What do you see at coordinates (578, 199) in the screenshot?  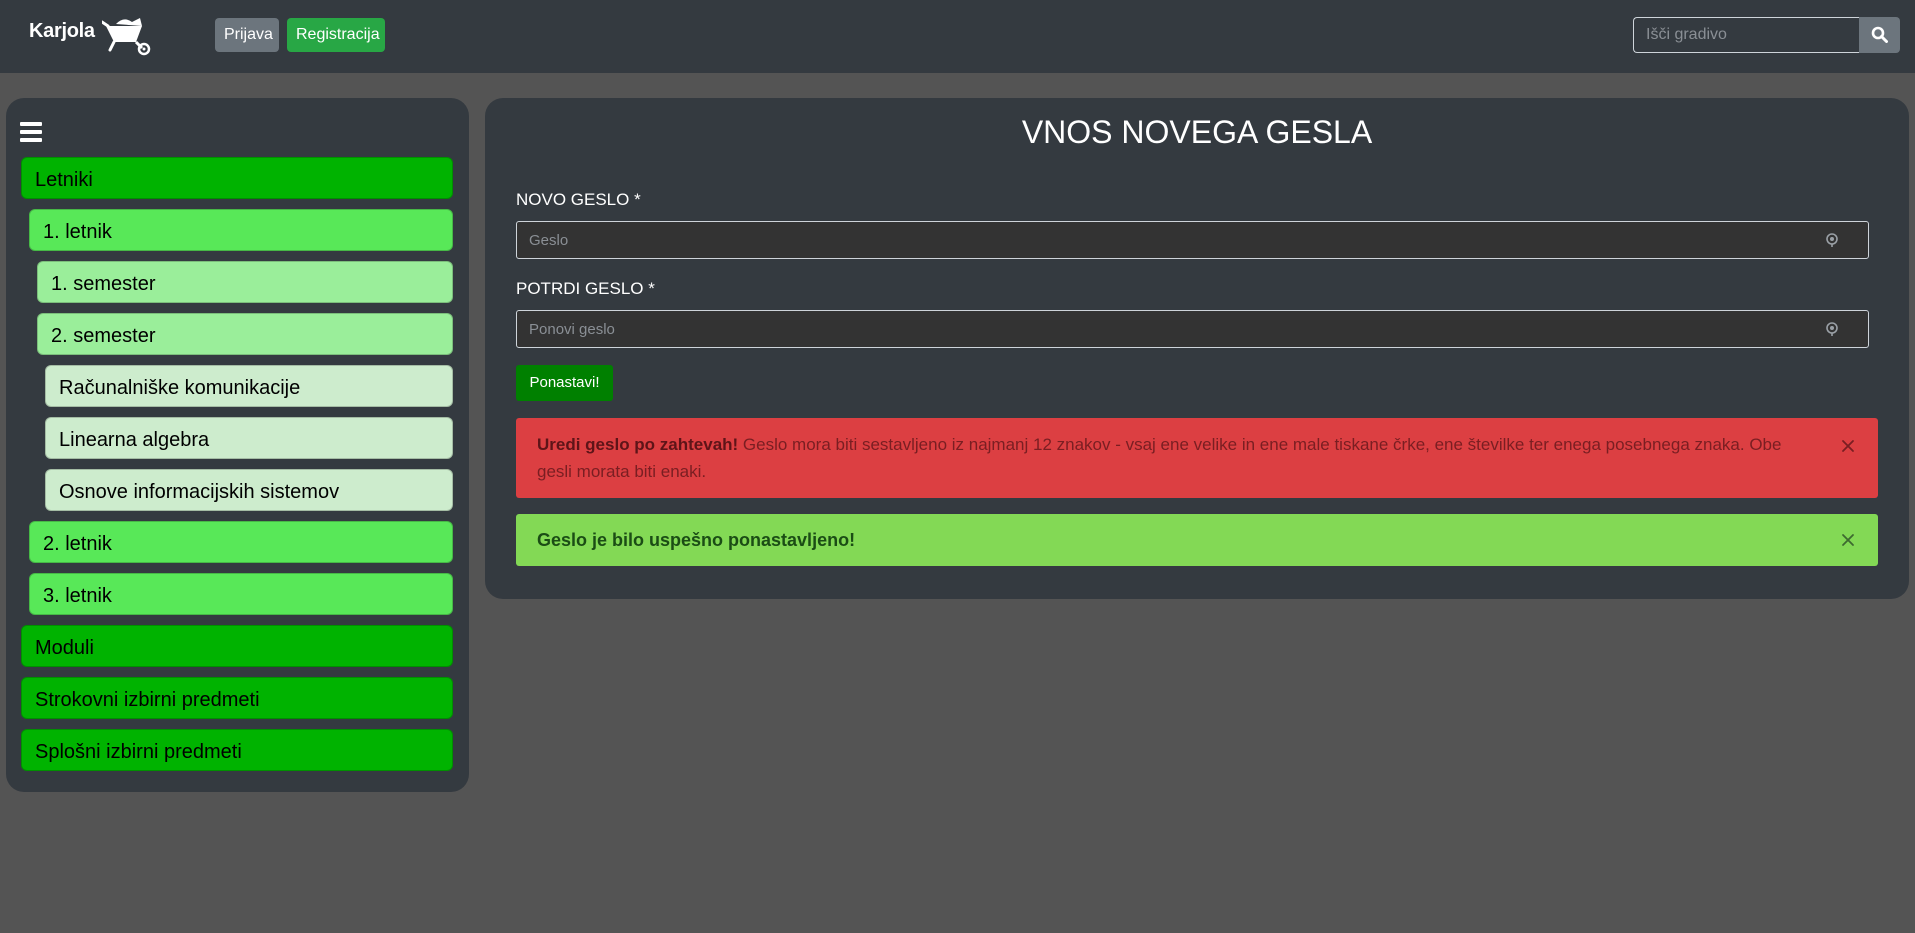 I see `new-password-label: NOVO GESLO *` at bounding box center [578, 199].